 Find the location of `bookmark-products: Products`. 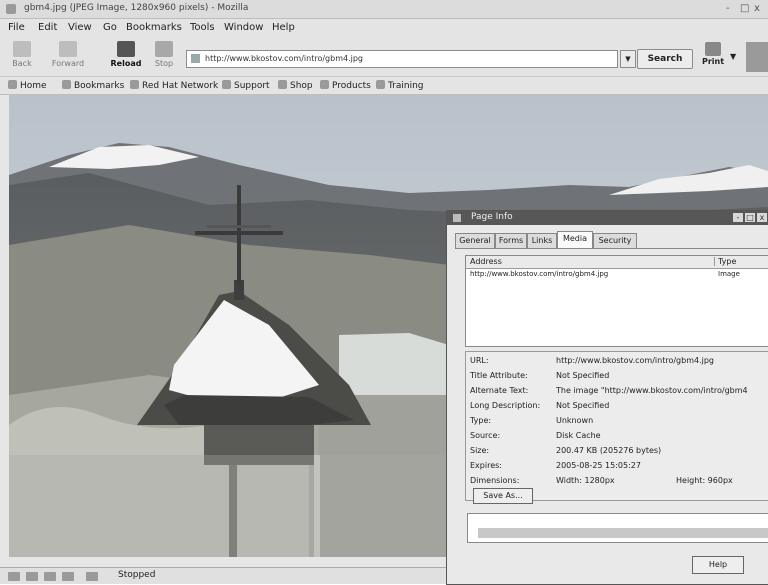

bookmark-products: Products is located at coordinates (345, 85).